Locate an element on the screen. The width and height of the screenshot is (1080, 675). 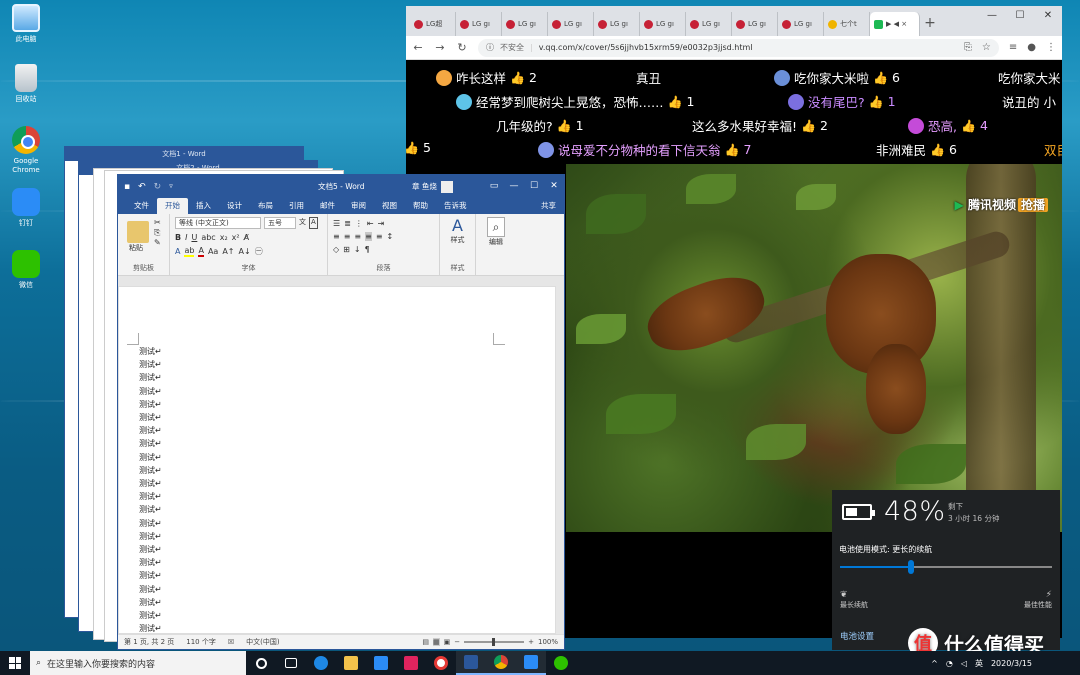
tab-0: LG超 is located at coordinates (433, 24).